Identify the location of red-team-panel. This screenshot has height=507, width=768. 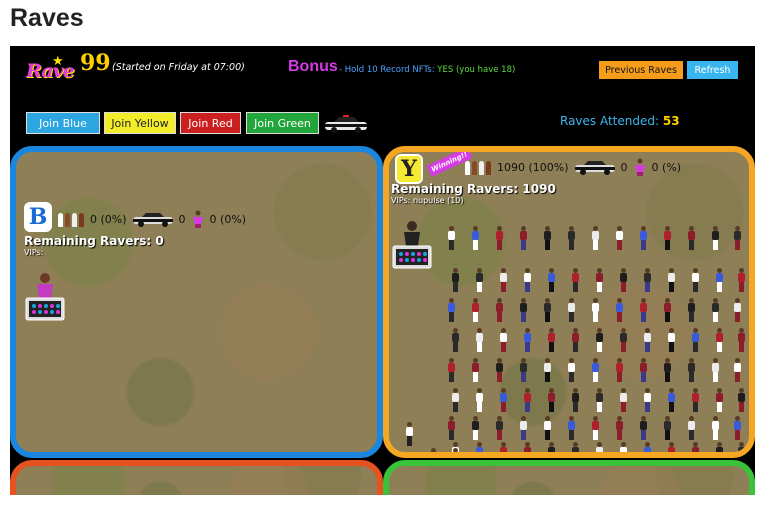
(196, 477).